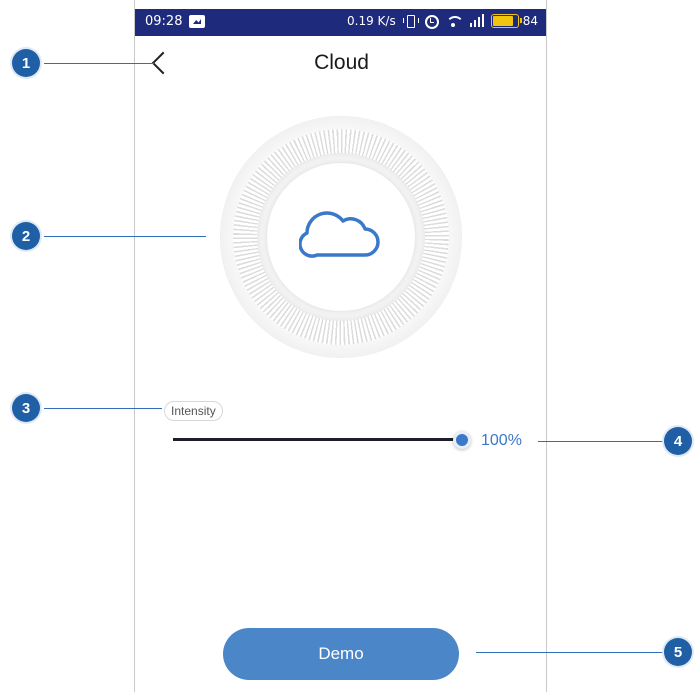 The width and height of the screenshot is (697, 692). Describe the element at coordinates (530, 21) in the screenshot. I see `battery-level: 84` at that location.